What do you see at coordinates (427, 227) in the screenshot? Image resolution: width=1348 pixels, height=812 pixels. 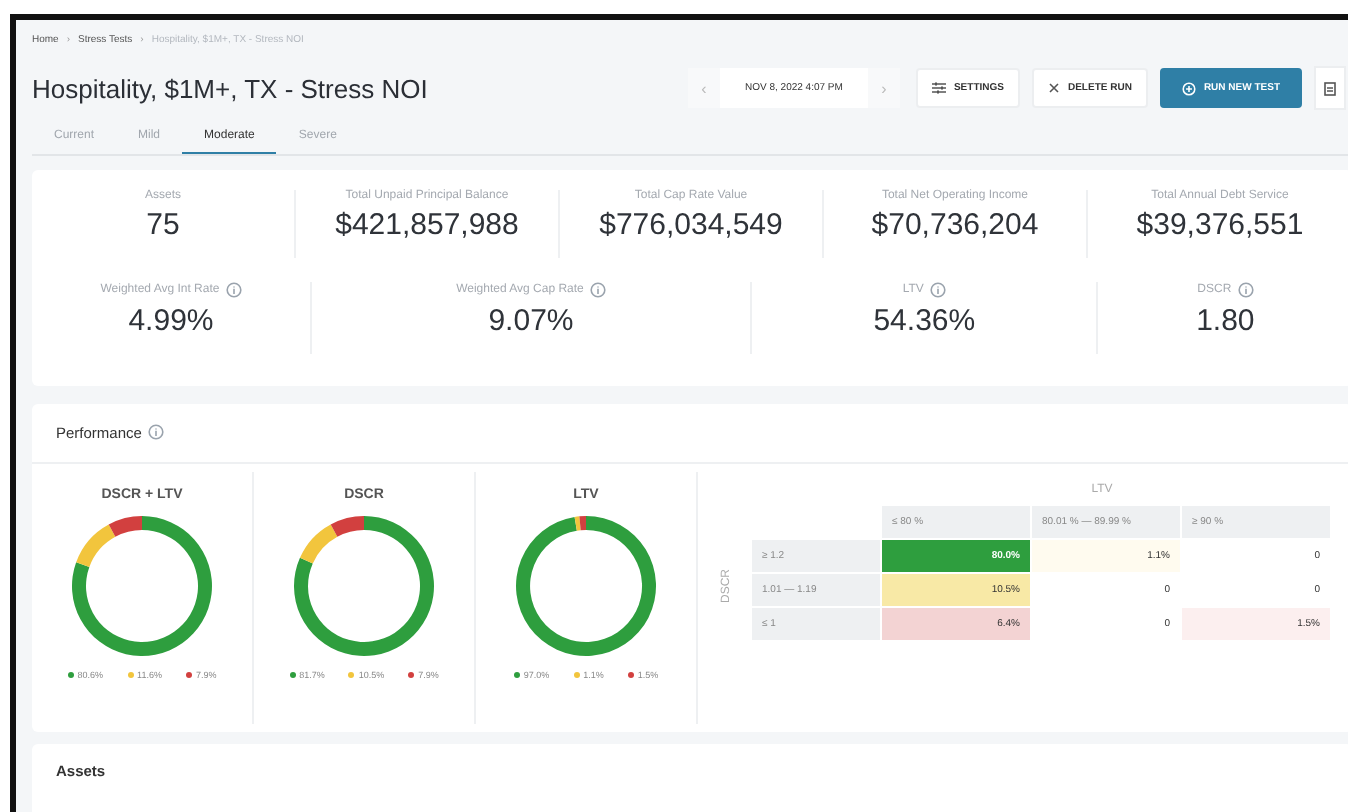 I see `stat-value: $421,857,988` at bounding box center [427, 227].